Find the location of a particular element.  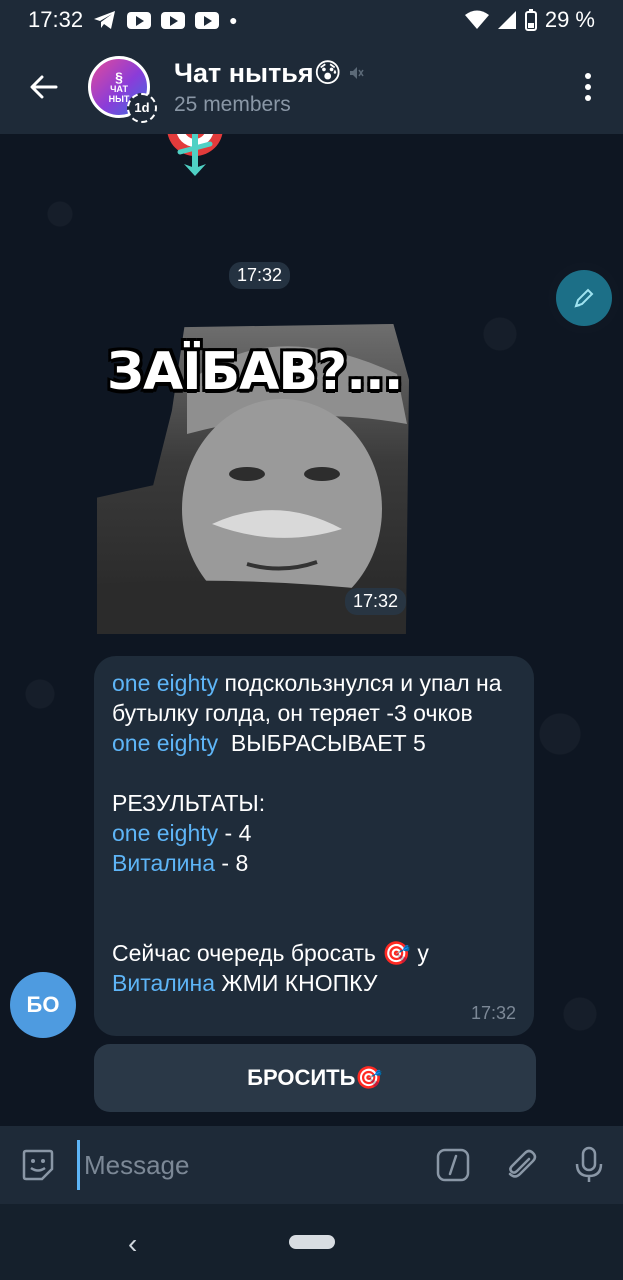

sender-avatar: БО is located at coordinates (43, 1005).